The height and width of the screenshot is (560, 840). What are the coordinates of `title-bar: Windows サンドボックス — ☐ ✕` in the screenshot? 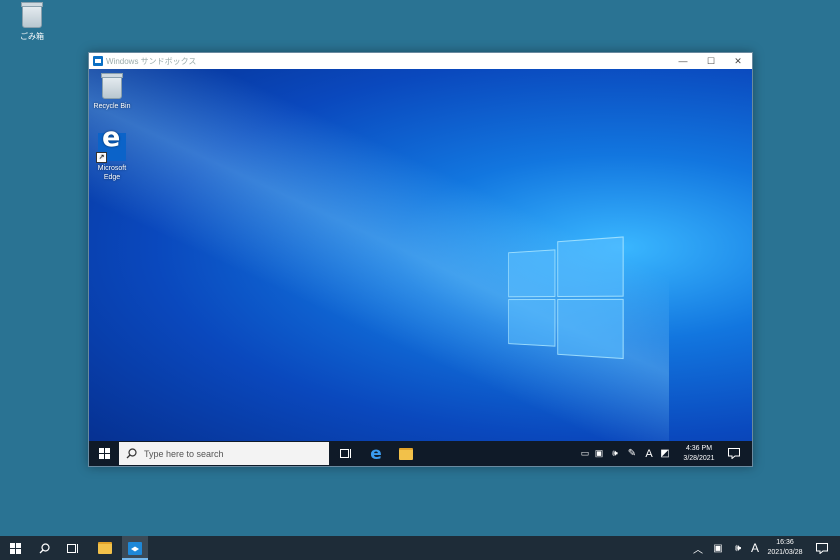 It's located at (420, 61).